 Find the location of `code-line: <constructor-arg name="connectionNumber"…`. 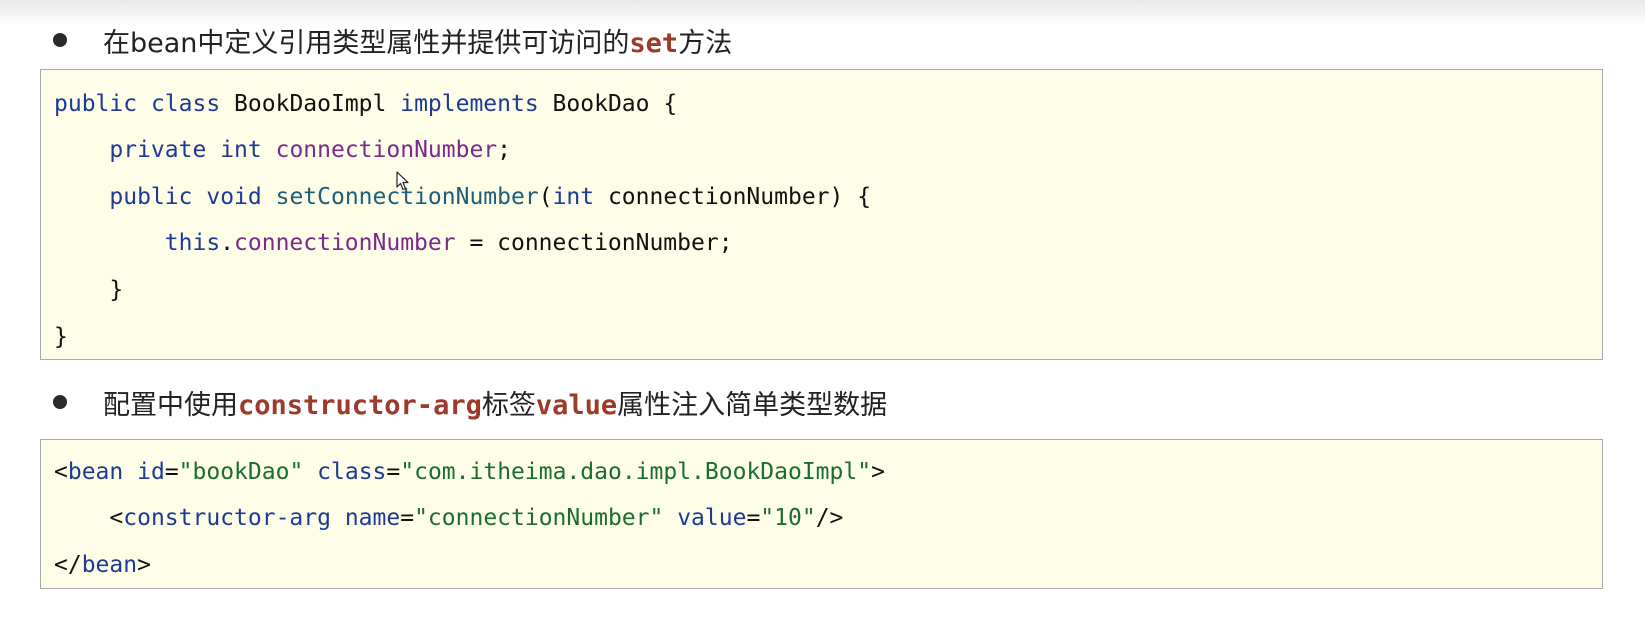

code-line: <constructor-arg name="connectionNumber"… is located at coordinates (448, 518).